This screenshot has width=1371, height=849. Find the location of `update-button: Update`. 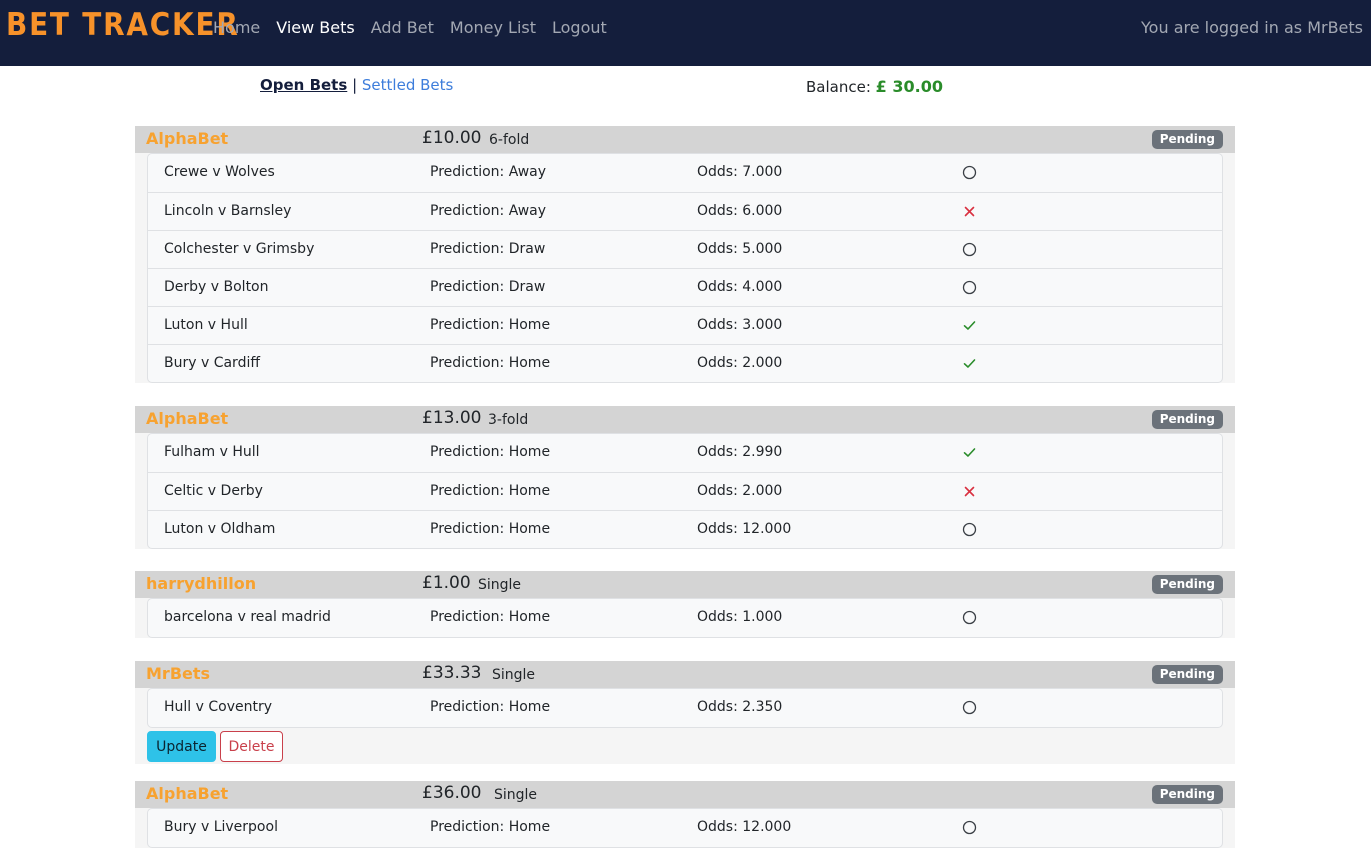

update-button: Update is located at coordinates (181, 746).